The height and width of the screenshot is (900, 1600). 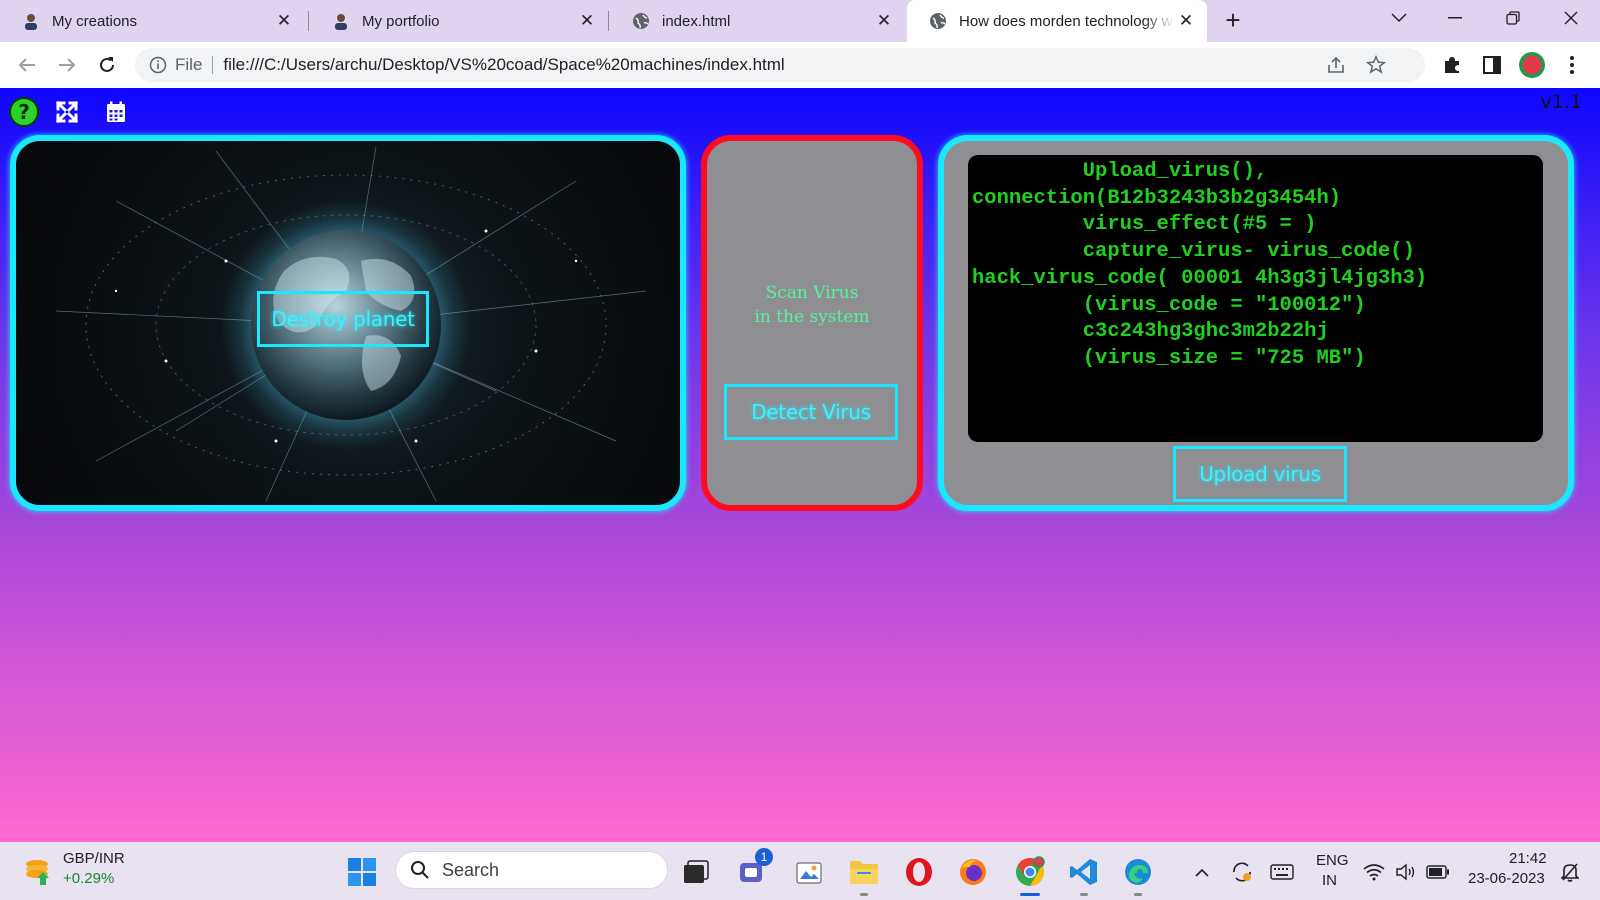 What do you see at coordinates (1336, 65) in the screenshot?
I see `share-icon` at bounding box center [1336, 65].